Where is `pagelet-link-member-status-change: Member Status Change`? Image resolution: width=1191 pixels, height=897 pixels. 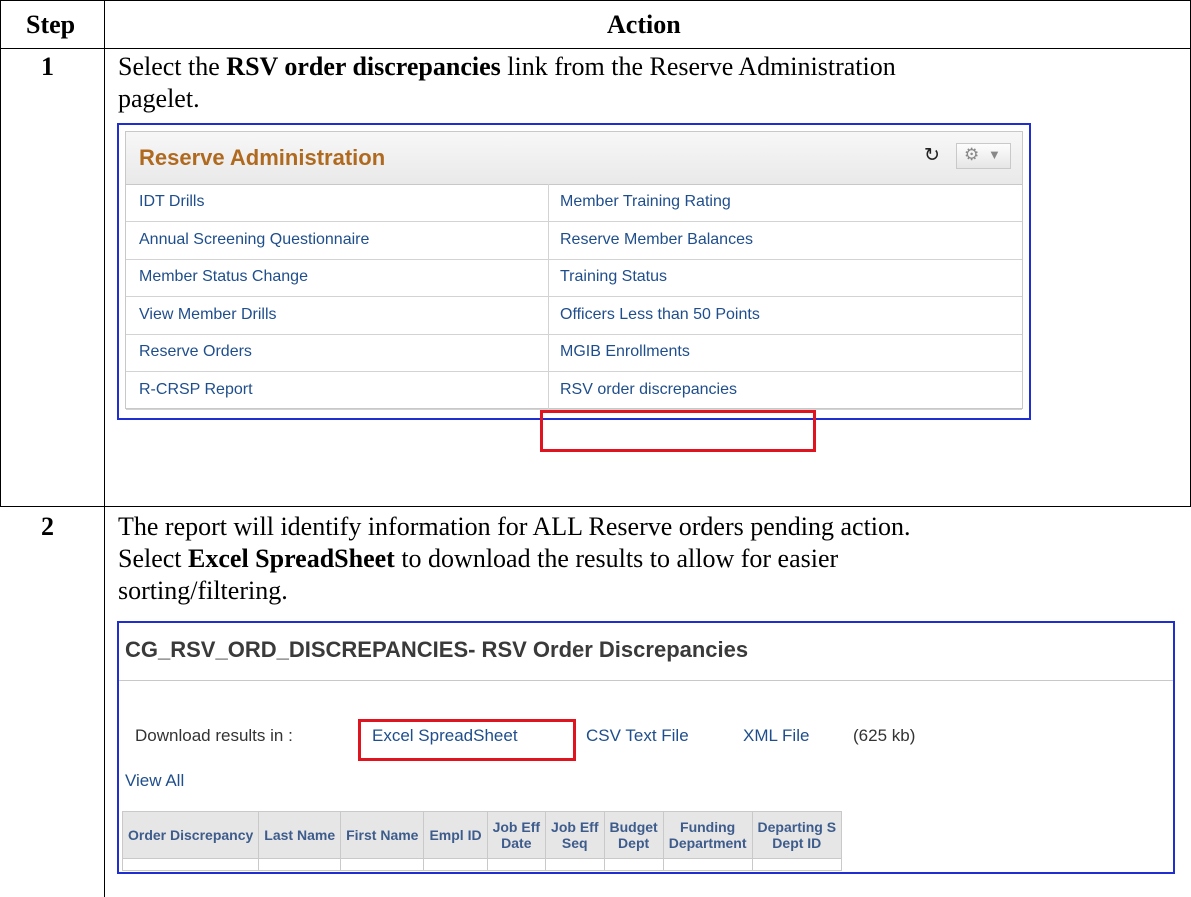
pagelet-link-member-status-change: Member Status Change is located at coordinates (223, 277).